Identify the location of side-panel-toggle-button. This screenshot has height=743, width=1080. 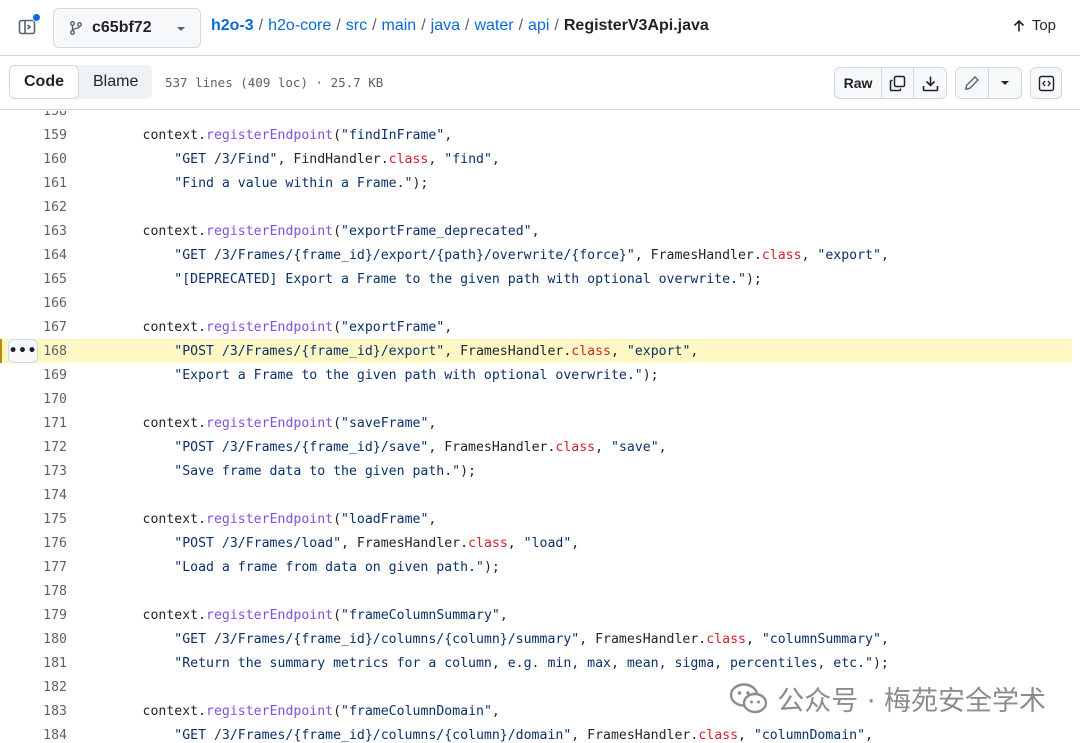
(27, 26).